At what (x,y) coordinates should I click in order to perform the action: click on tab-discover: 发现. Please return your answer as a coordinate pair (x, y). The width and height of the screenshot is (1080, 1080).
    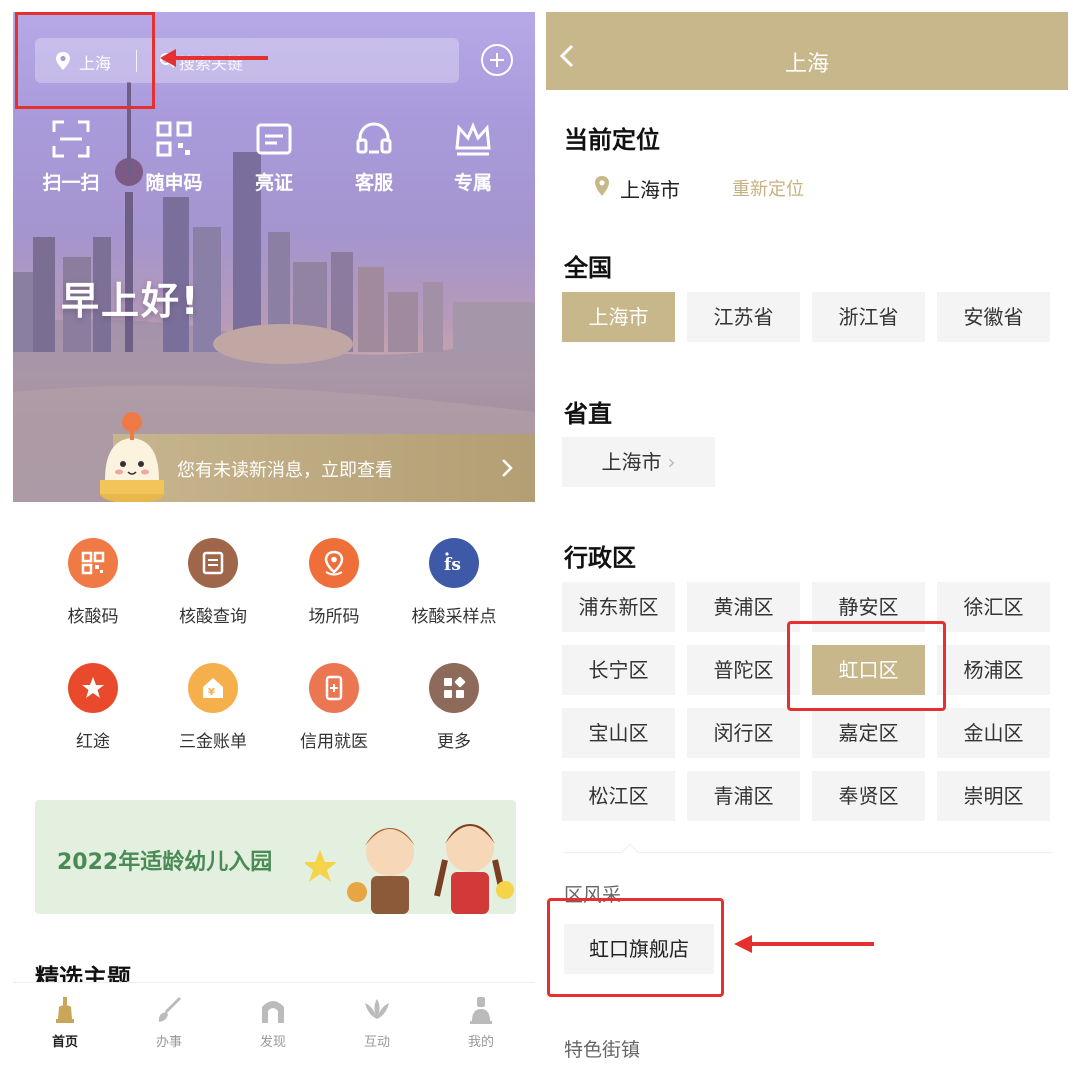
    Looking at the image, I should click on (273, 1022).